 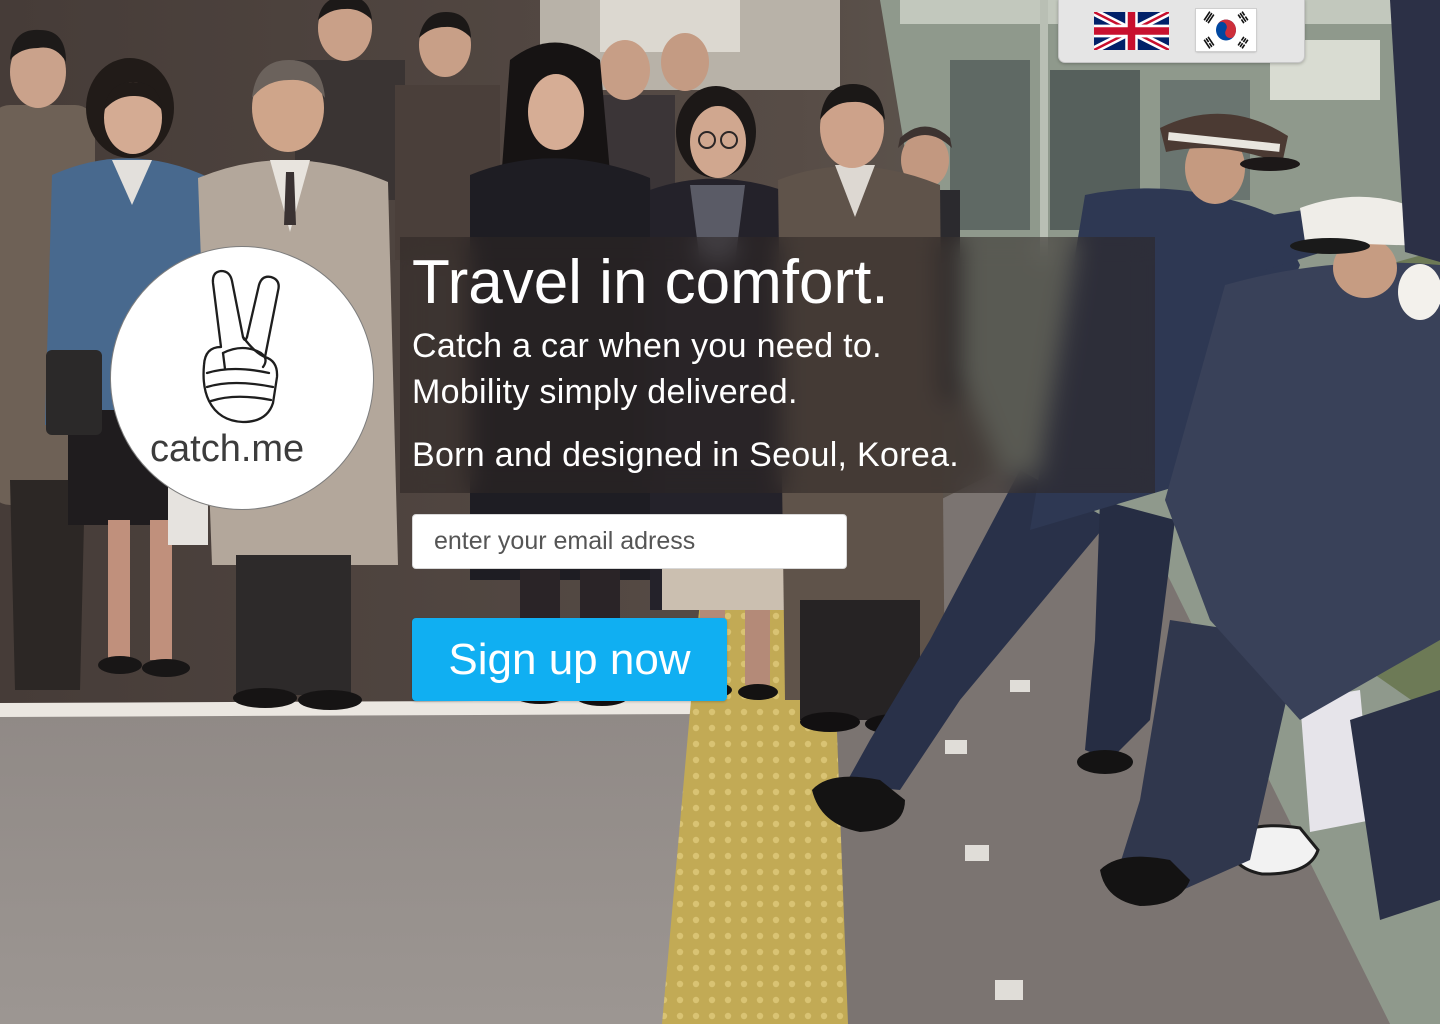 What do you see at coordinates (241, 346) in the screenshot?
I see `peace-hand-icon` at bounding box center [241, 346].